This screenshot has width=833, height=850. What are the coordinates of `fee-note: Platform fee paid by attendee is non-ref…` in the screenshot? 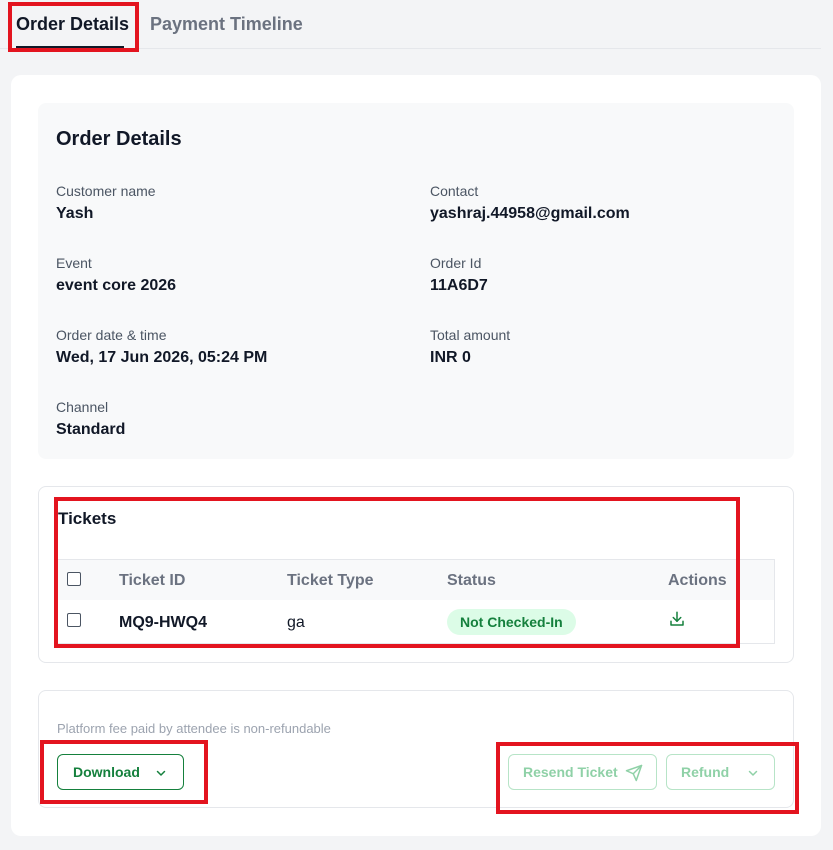 It's located at (194, 728).